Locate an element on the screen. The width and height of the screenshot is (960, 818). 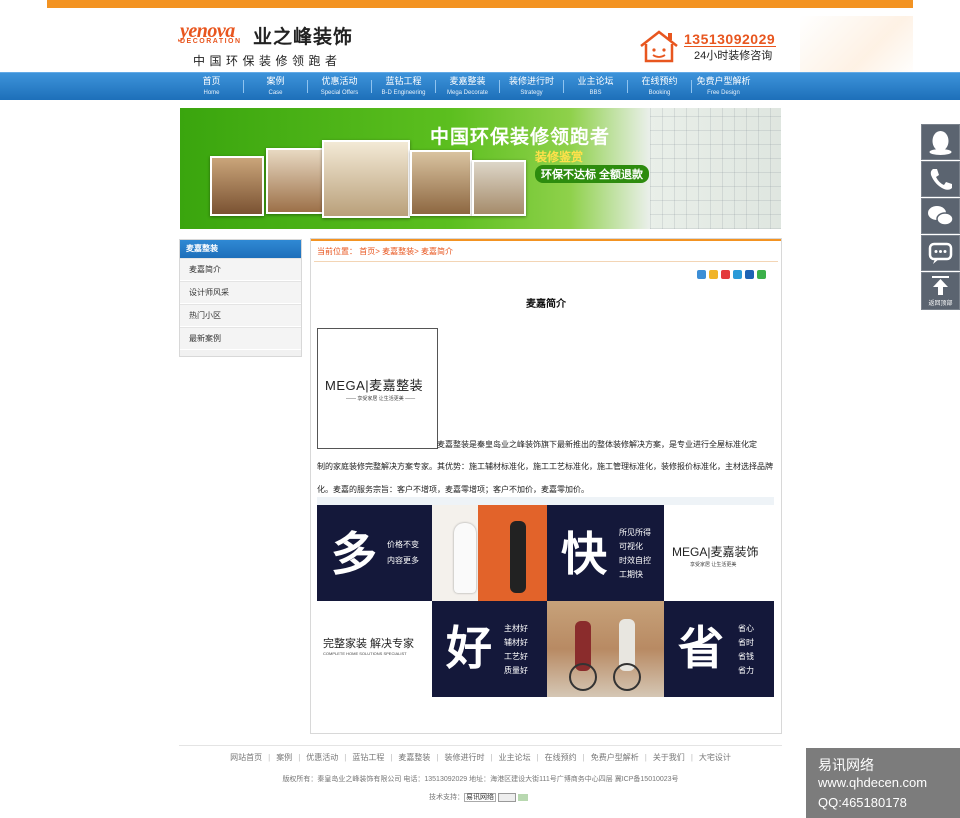
wechat-button is located at coordinates (940, 216).